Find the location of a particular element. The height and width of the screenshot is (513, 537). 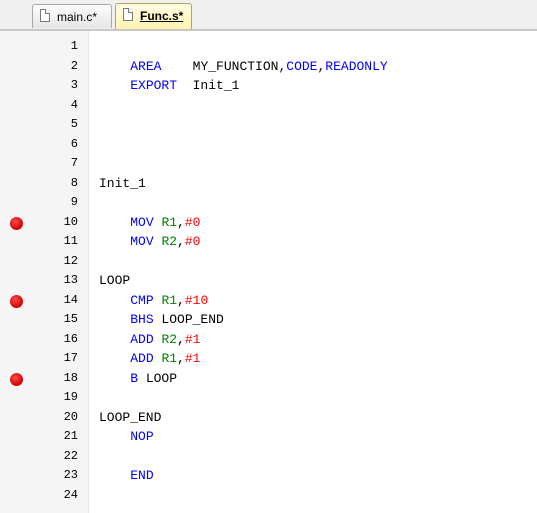

line-number: 6 is located at coordinates (74, 143).